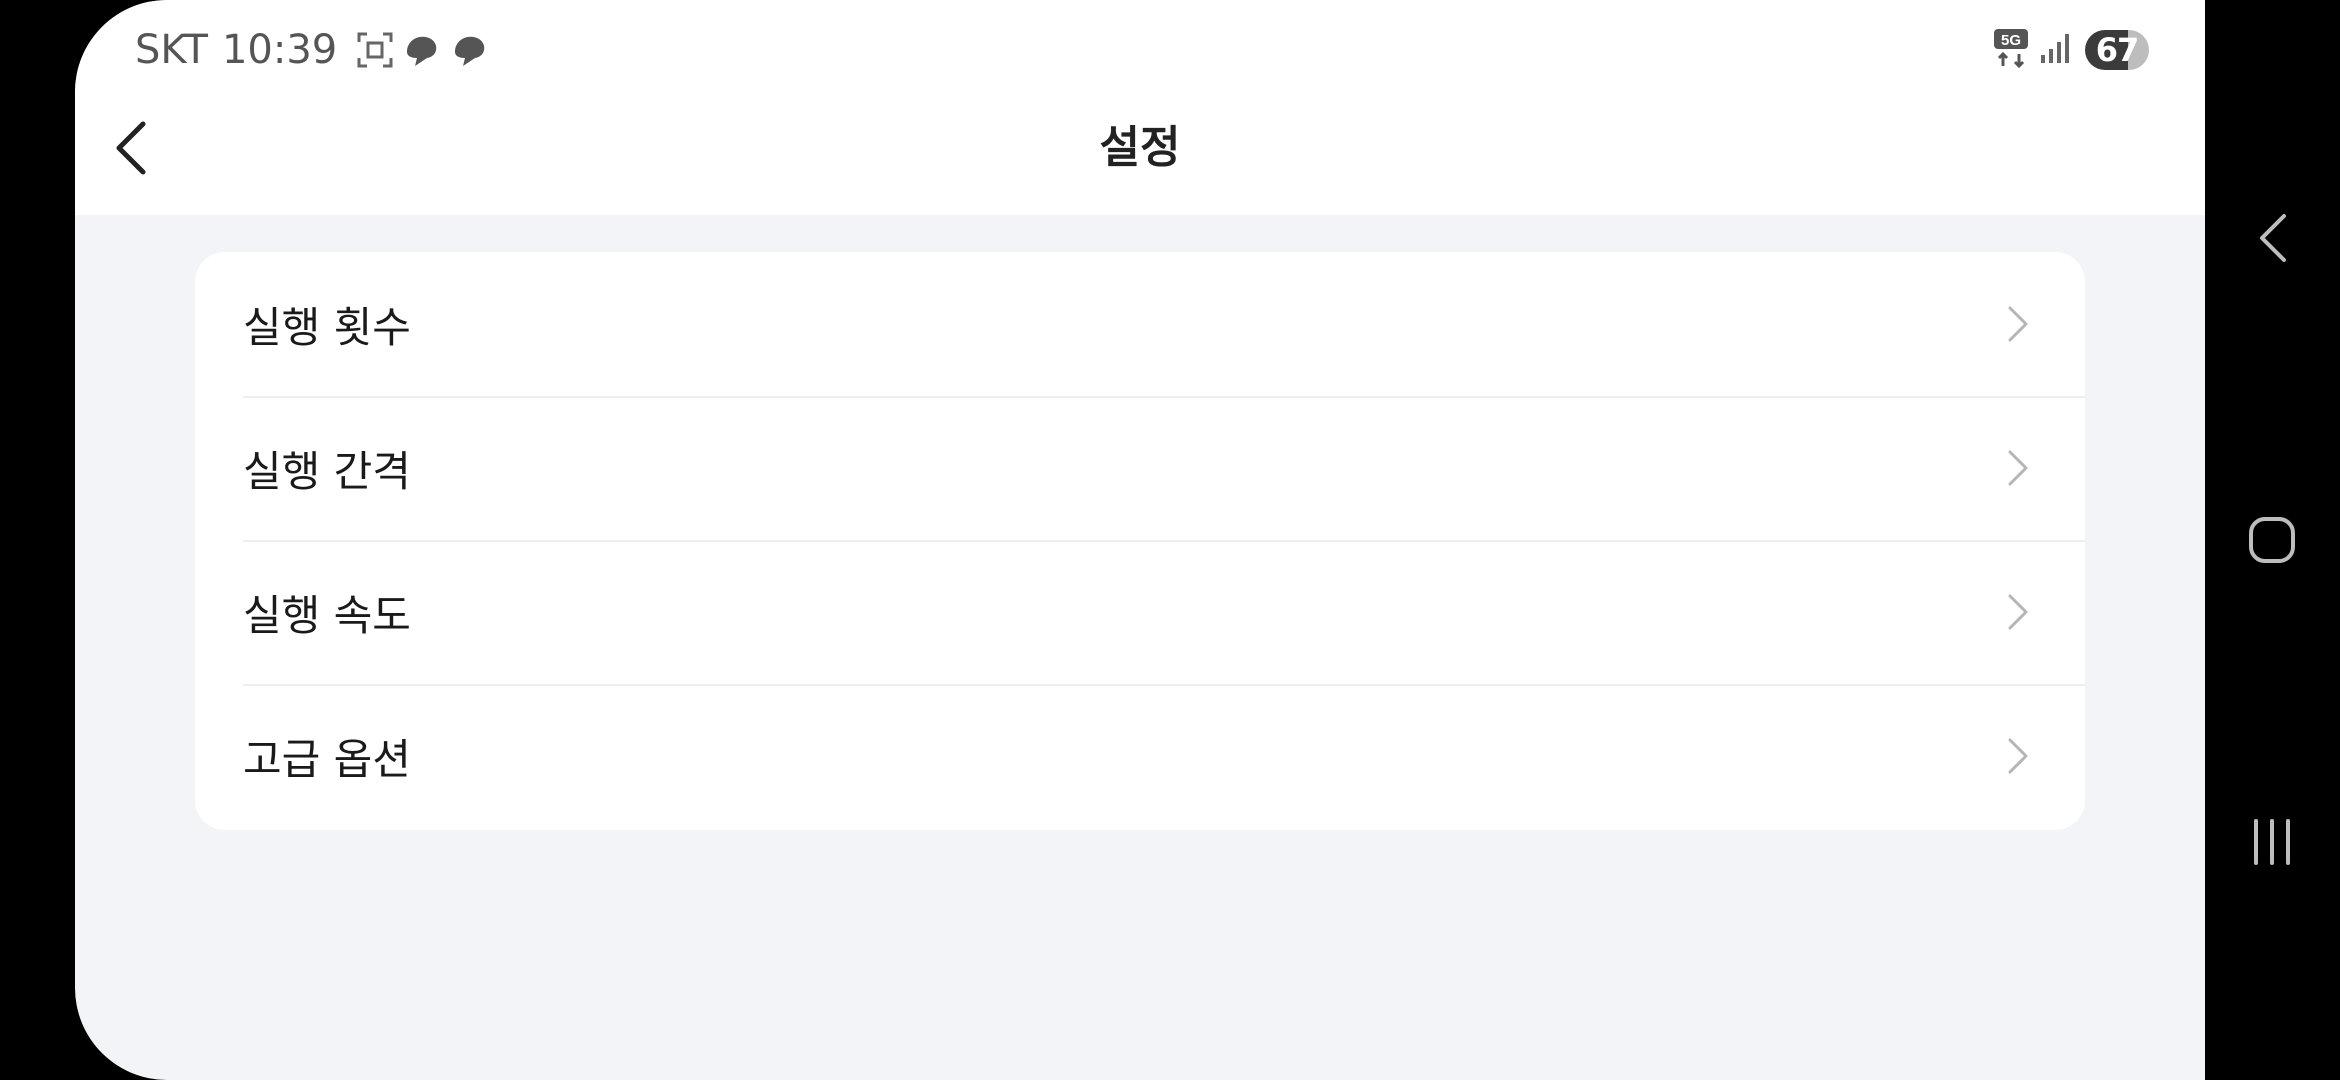 This screenshot has height=1080, width=2340. What do you see at coordinates (1140, 324) in the screenshot?
I see `settings-item-run-count: 실행 횟수` at bounding box center [1140, 324].